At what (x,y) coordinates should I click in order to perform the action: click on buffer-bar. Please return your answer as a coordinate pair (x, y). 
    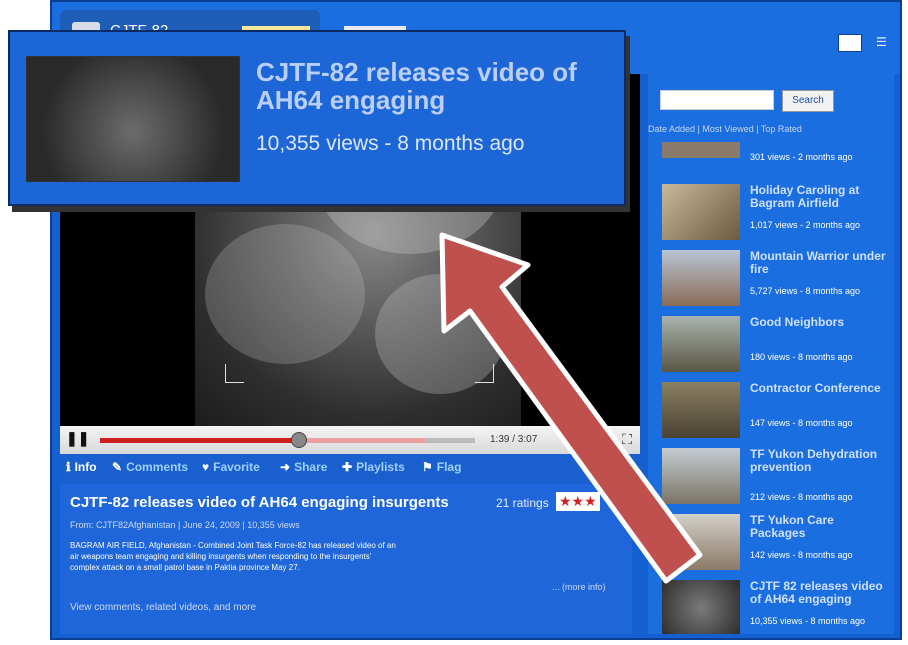
    Looking at the image, I should click on (362, 440).